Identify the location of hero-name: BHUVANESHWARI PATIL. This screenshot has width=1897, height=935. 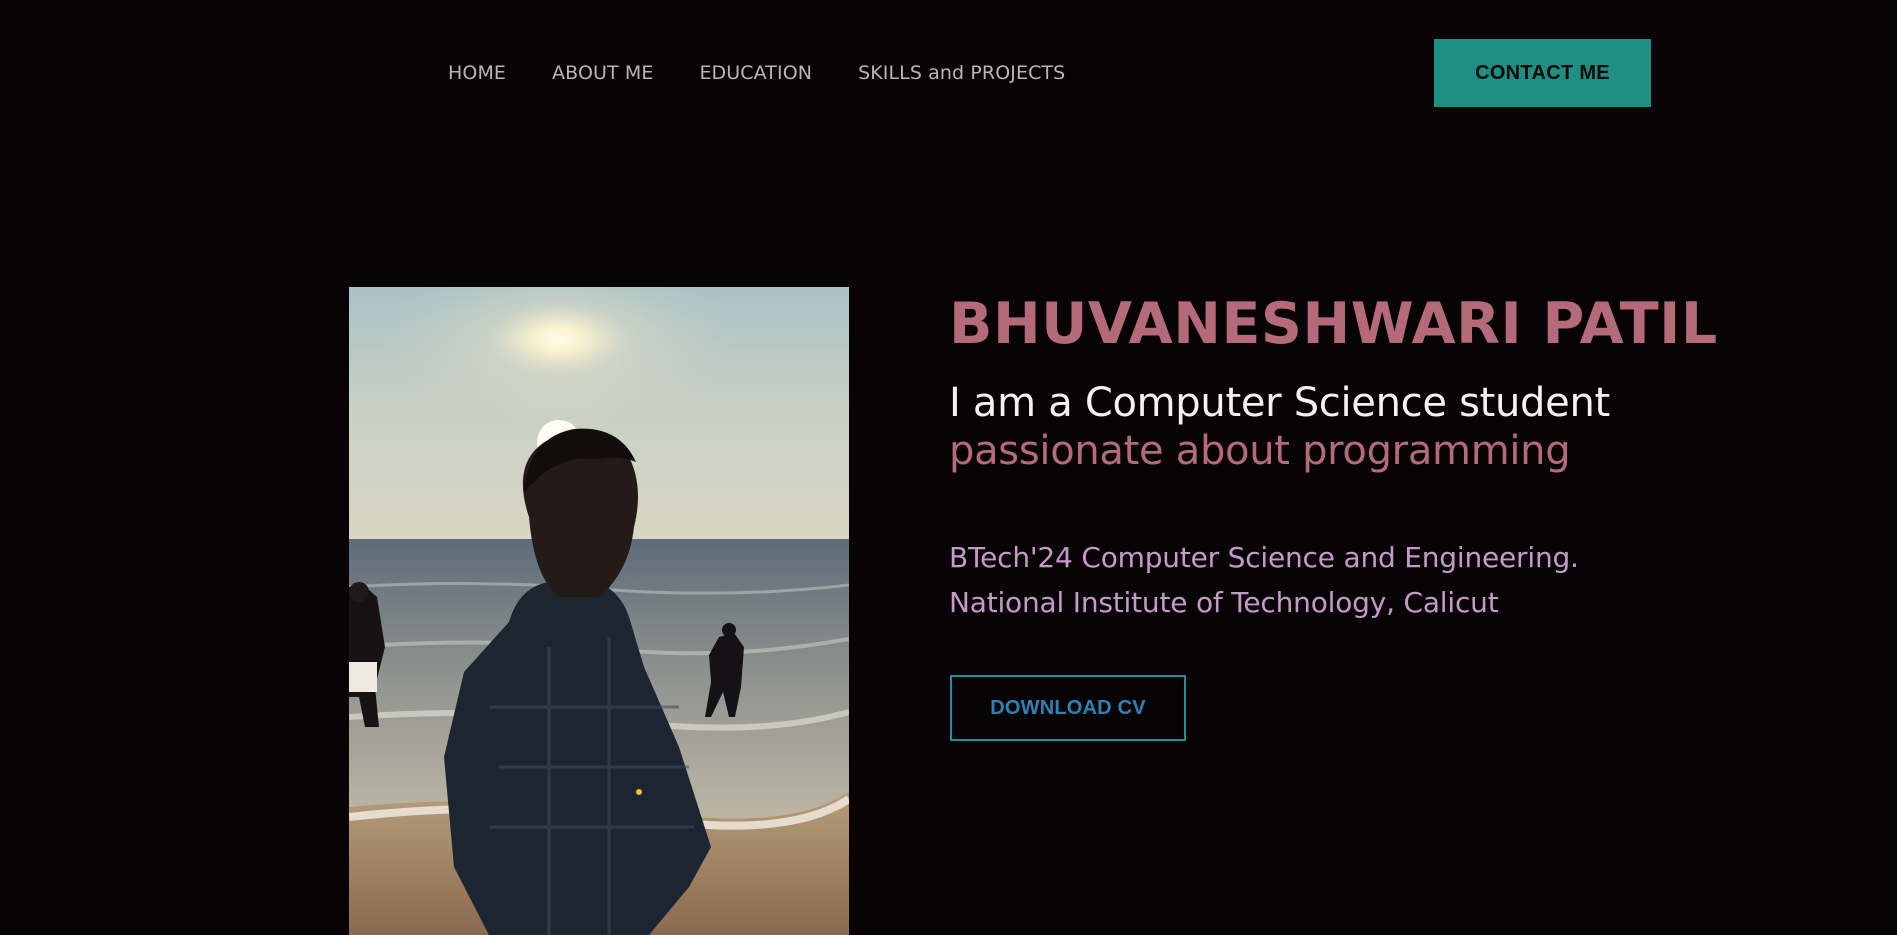
(1333, 324).